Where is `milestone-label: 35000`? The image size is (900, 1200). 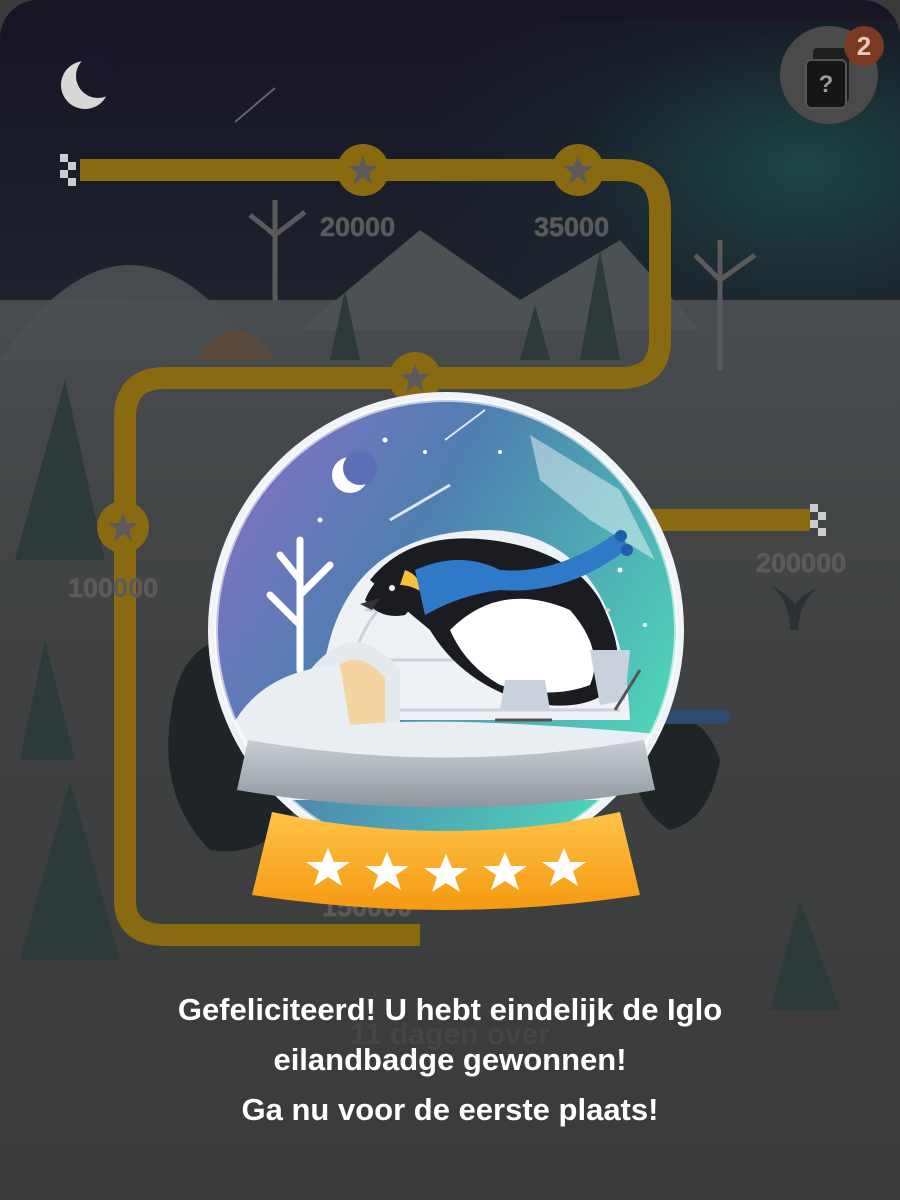
milestone-label: 35000 is located at coordinates (572, 227).